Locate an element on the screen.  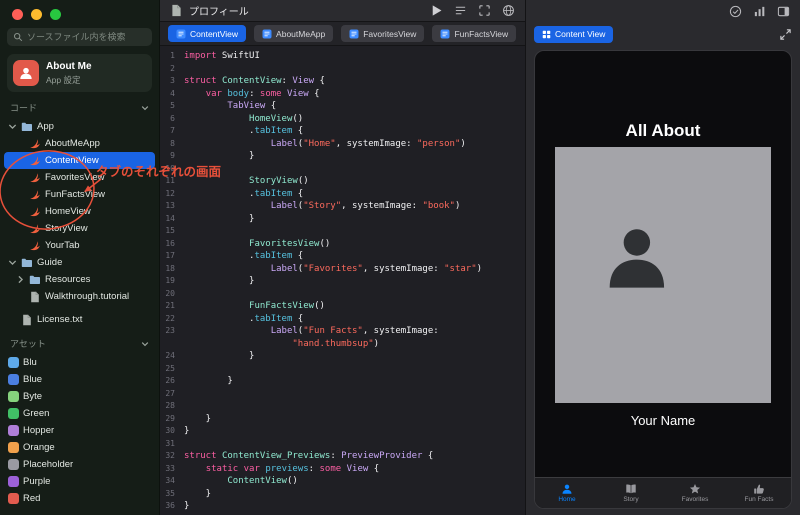
preview-tabbar-fun-facts: Fun Facts is located at coordinates (759, 493).